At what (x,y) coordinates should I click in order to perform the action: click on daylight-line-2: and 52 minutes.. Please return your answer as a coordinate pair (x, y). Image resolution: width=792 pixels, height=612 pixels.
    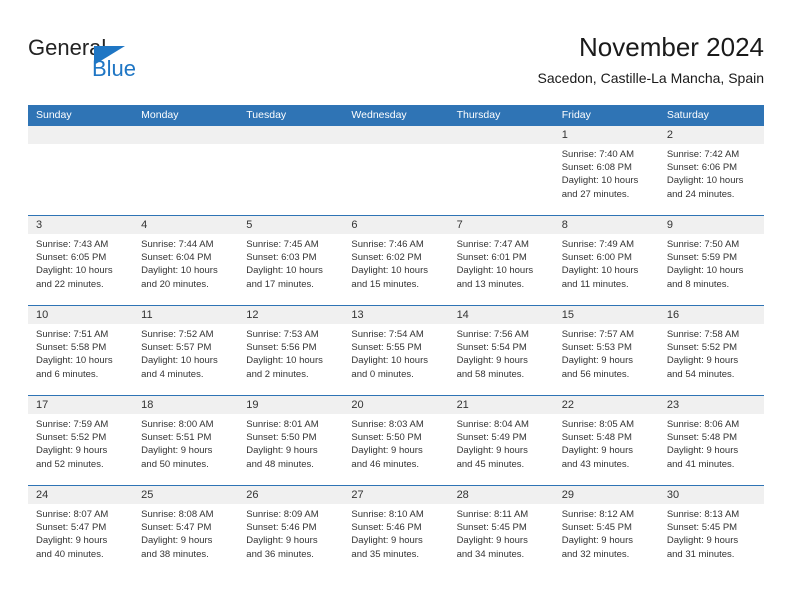
    Looking at the image, I should click on (70, 464).